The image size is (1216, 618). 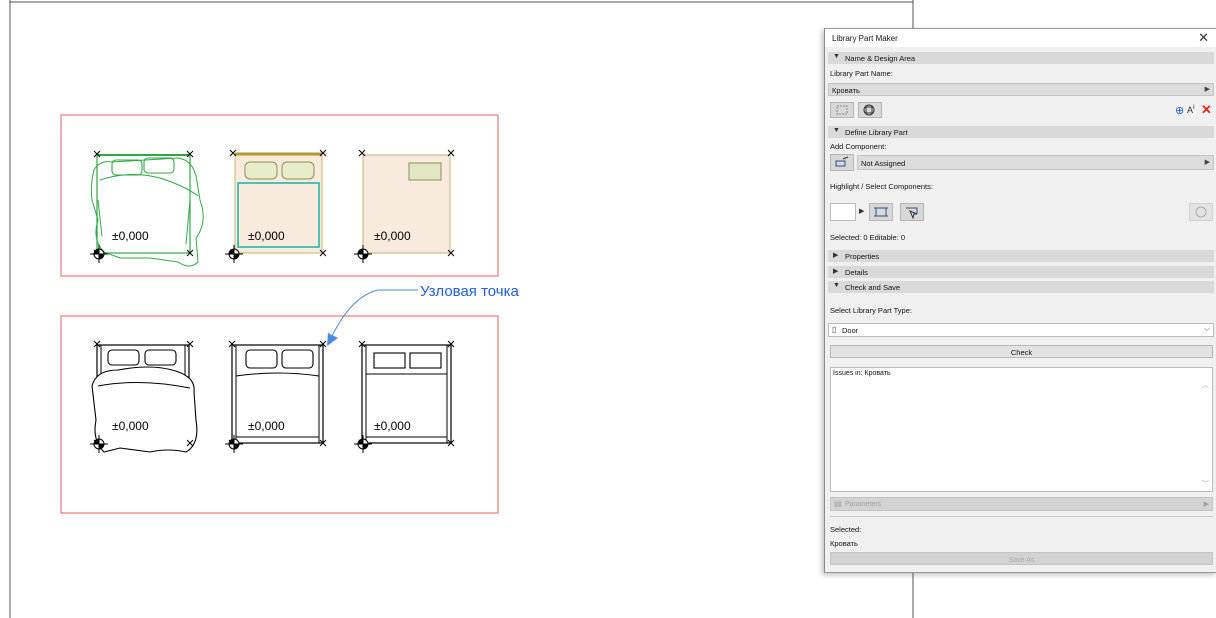 What do you see at coordinates (1205, 385) in the screenshot?
I see `scroll-up-icon: ︿` at bounding box center [1205, 385].